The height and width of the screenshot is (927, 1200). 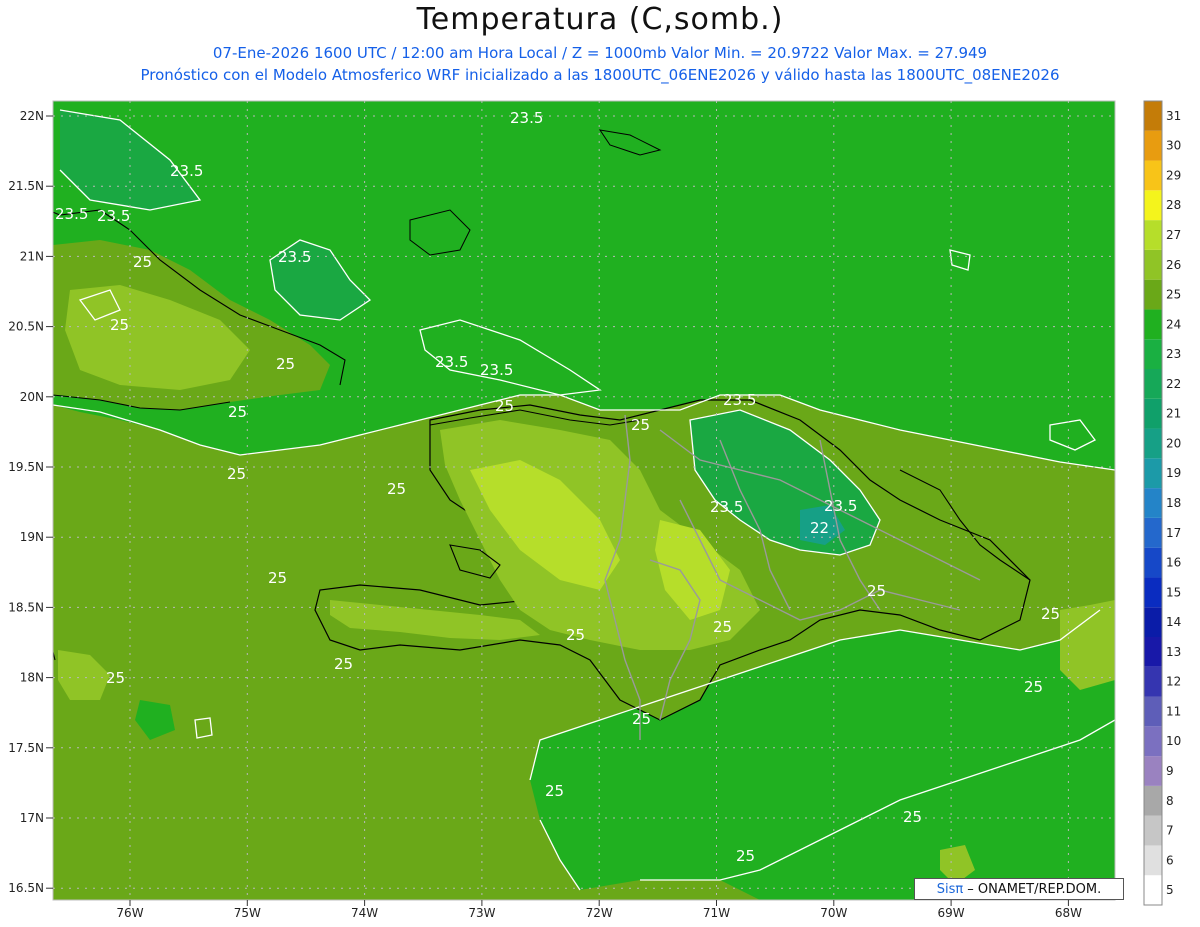 I want to click on lon-tick-label: 74W, so click(x=364, y=913).